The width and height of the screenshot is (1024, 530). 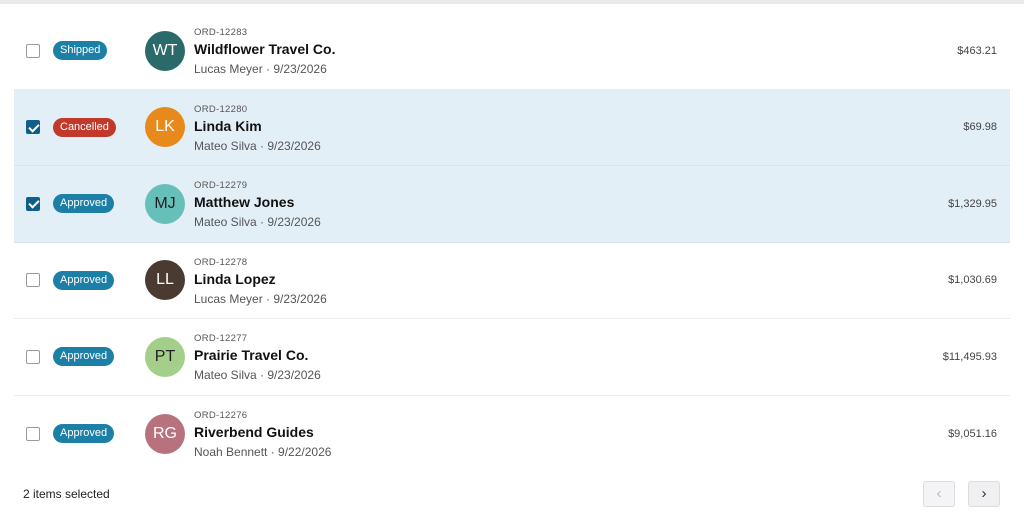 I want to click on order-id: ORD-12279, so click(x=221, y=185).